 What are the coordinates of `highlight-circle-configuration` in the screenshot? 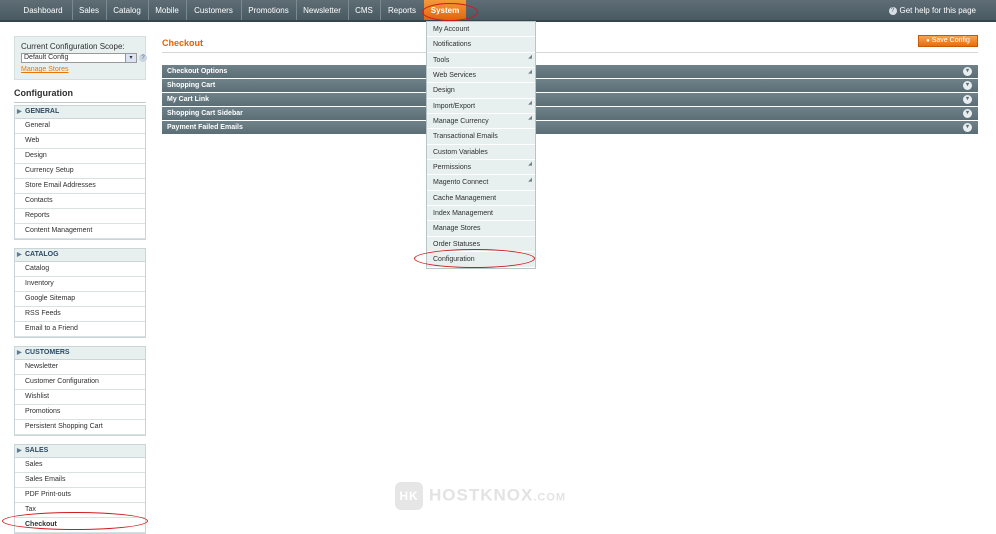 It's located at (474, 258).